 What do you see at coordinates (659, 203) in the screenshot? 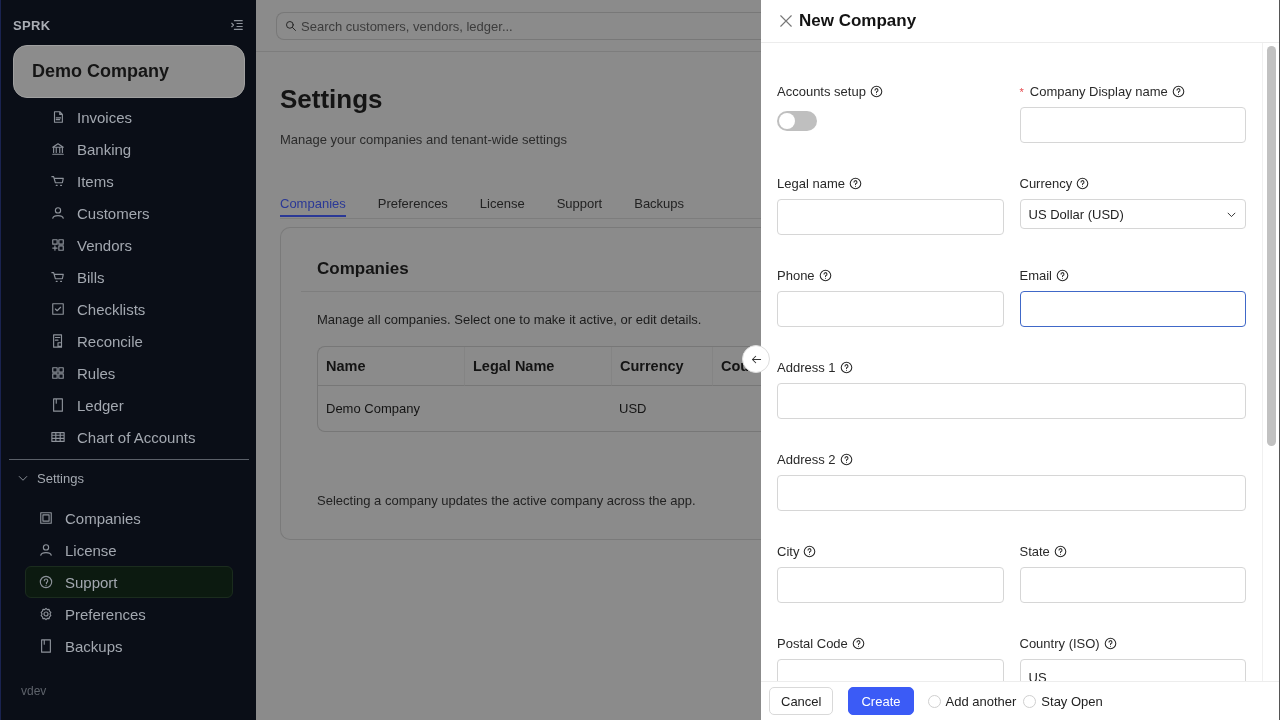
I see `settings-tab: Backups` at bounding box center [659, 203].